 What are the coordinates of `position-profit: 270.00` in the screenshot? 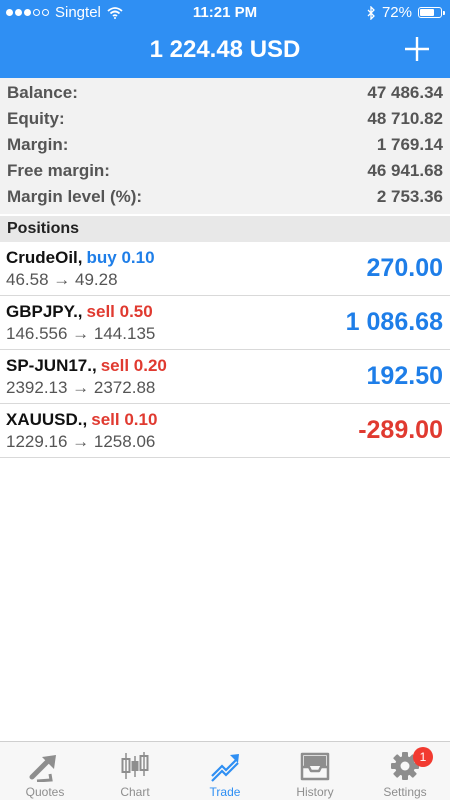 It's located at (404, 268).